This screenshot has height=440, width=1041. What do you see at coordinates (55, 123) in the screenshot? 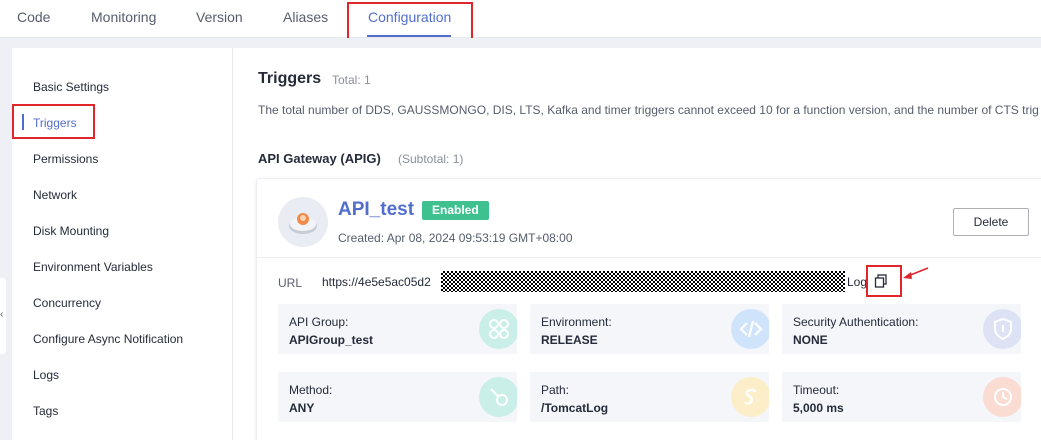
I see `sidebar-item-triggers: Triggers` at bounding box center [55, 123].